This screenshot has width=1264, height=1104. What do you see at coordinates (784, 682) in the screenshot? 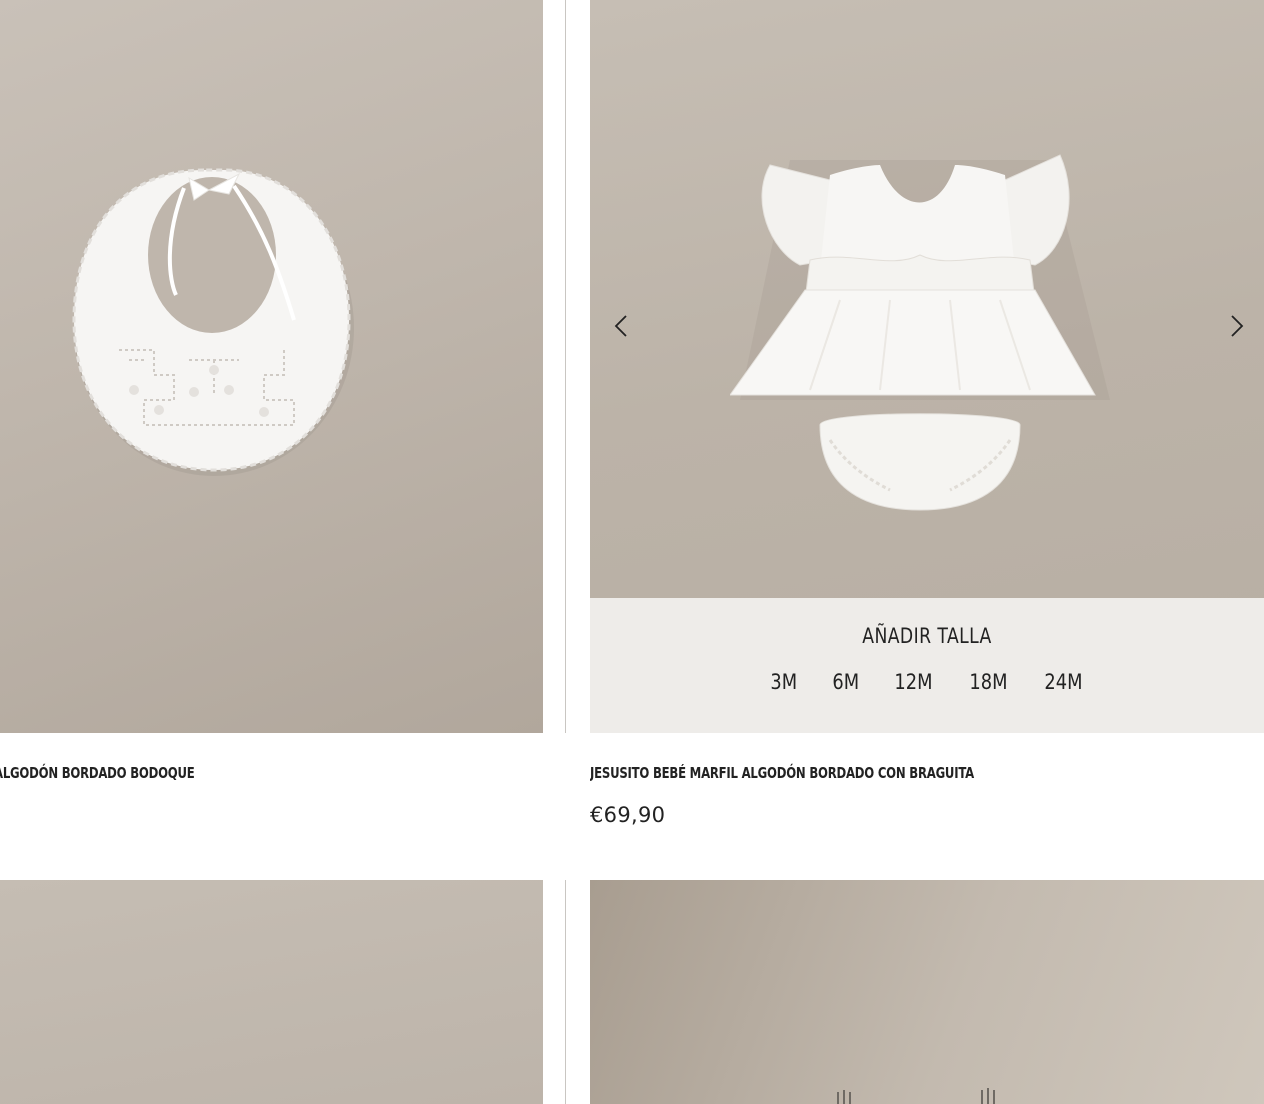
I see `size-option-3m: 3M` at bounding box center [784, 682].